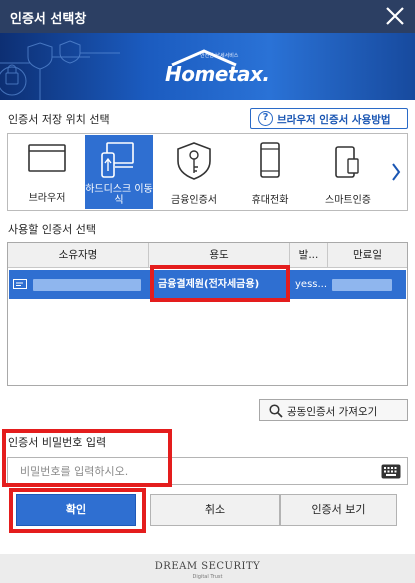 The width and height of the screenshot is (415, 583). I want to click on smart-phone-icon, so click(347, 162).